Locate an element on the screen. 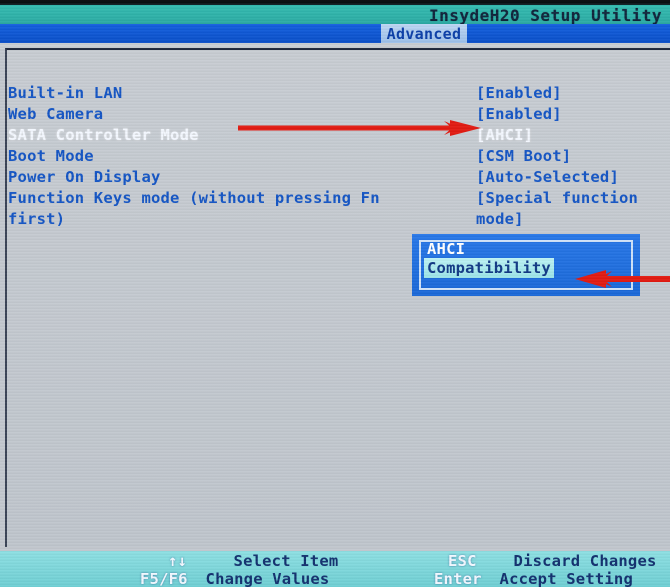 This screenshot has width=670, height=587. help-entry-select-item: ↑↓ Select Item is located at coordinates (253, 561).